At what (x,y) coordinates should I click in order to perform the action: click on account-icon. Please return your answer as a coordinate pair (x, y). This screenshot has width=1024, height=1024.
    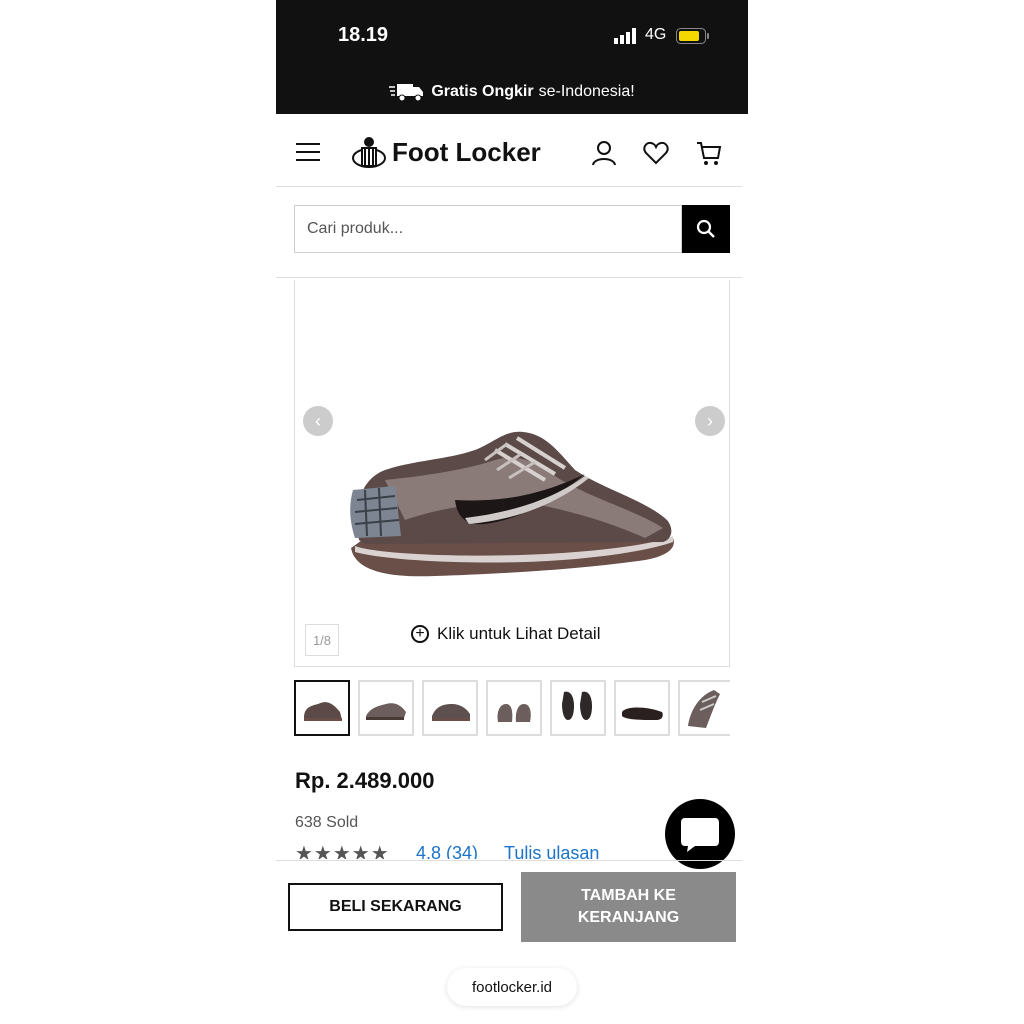
    Looking at the image, I should click on (604, 153).